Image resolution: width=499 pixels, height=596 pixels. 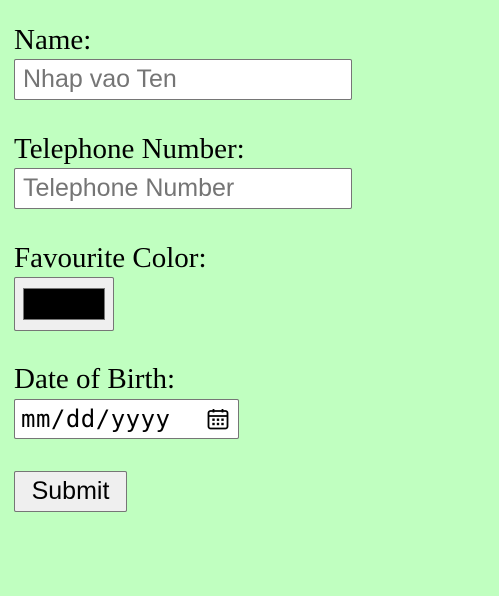 I want to click on telephone-input, so click(x=183, y=188).